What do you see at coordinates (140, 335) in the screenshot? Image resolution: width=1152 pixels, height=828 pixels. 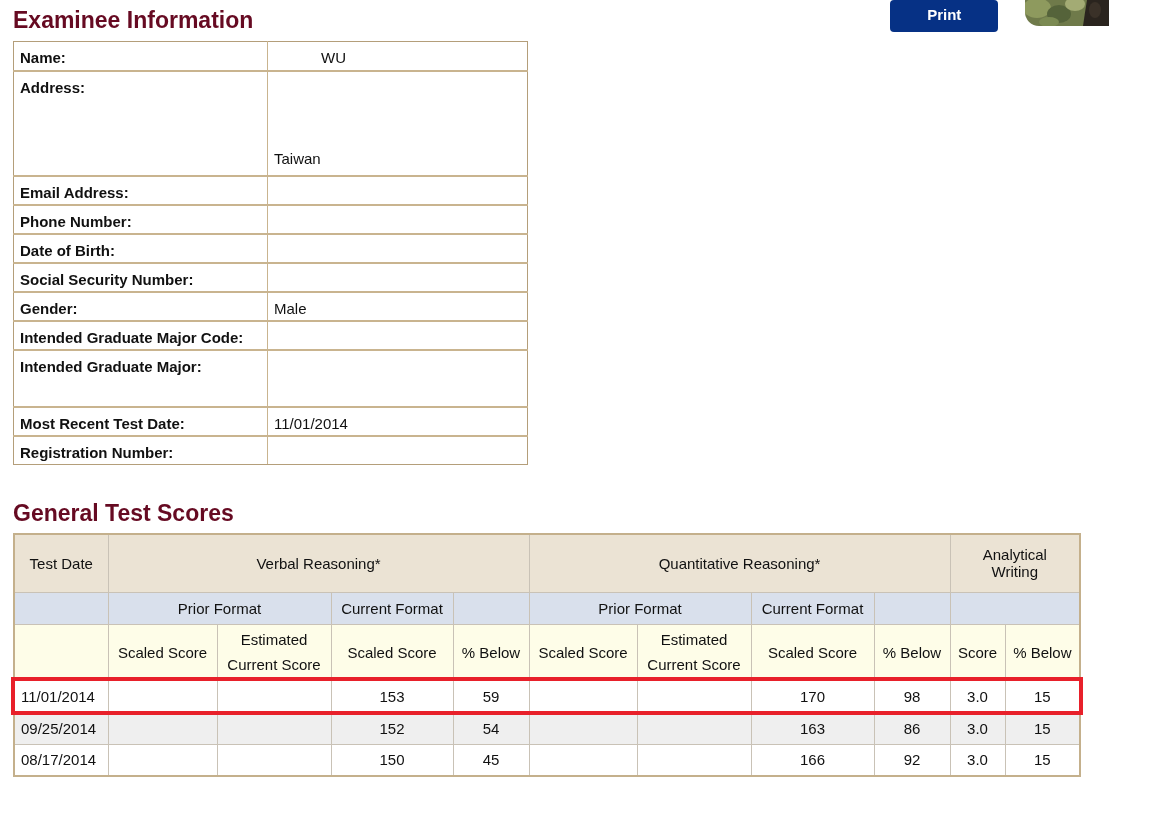 I see `field-label: Intended Graduate Major Code:` at bounding box center [140, 335].